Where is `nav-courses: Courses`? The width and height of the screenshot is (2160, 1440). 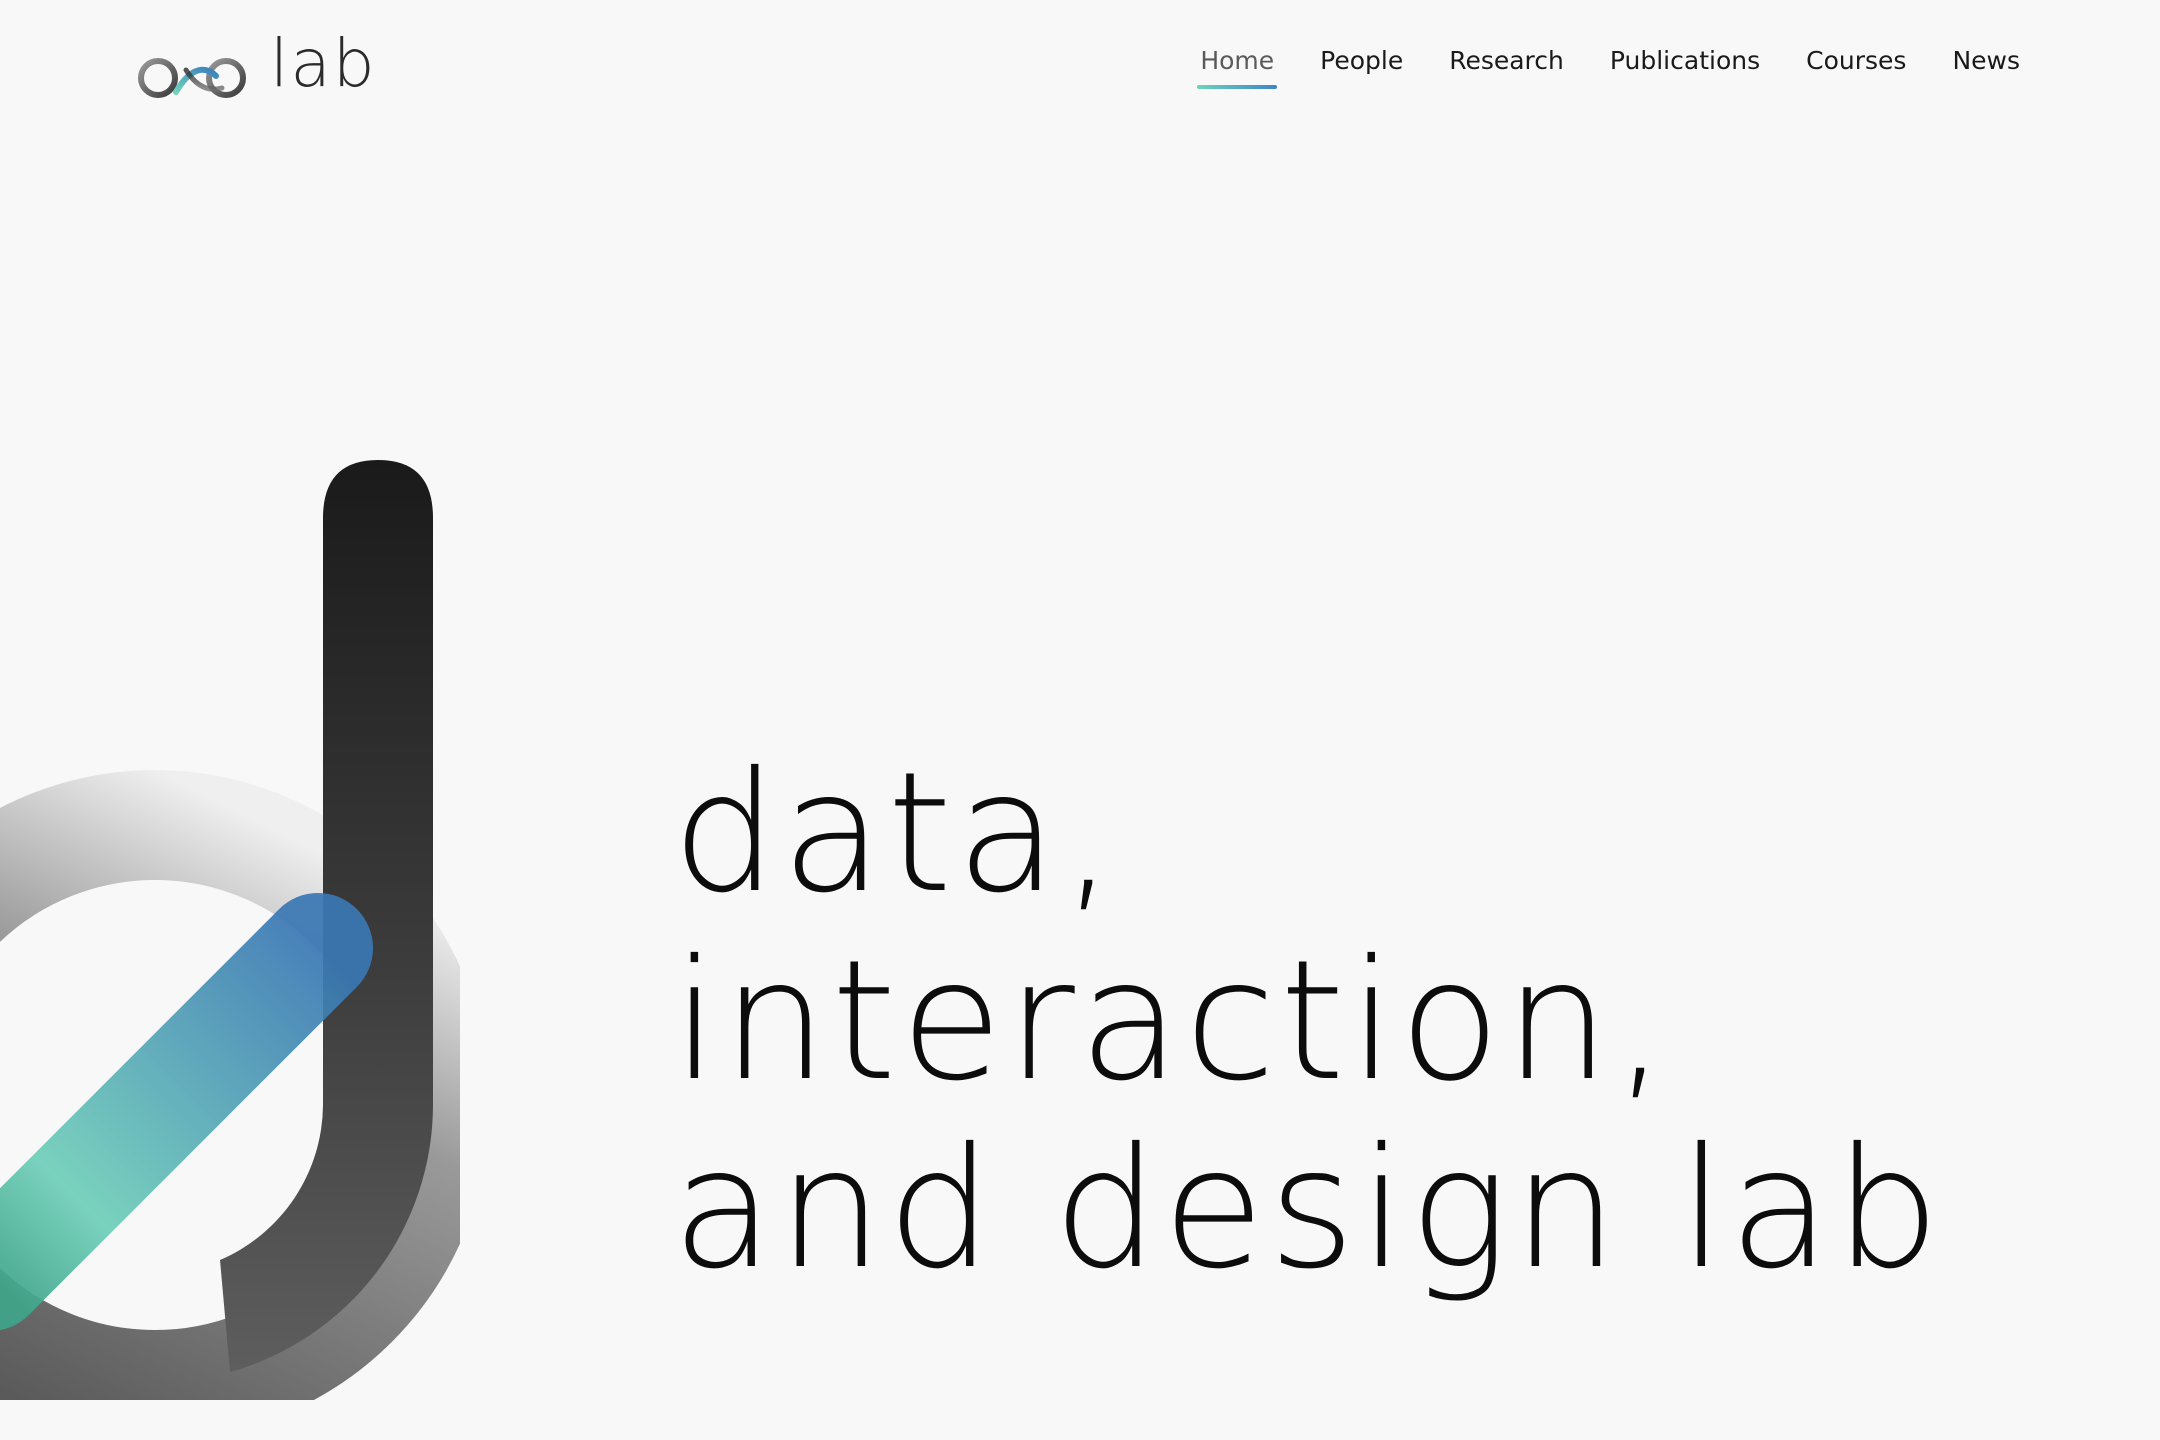 nav-courses: Courses is located at coordinates (1856, 67).